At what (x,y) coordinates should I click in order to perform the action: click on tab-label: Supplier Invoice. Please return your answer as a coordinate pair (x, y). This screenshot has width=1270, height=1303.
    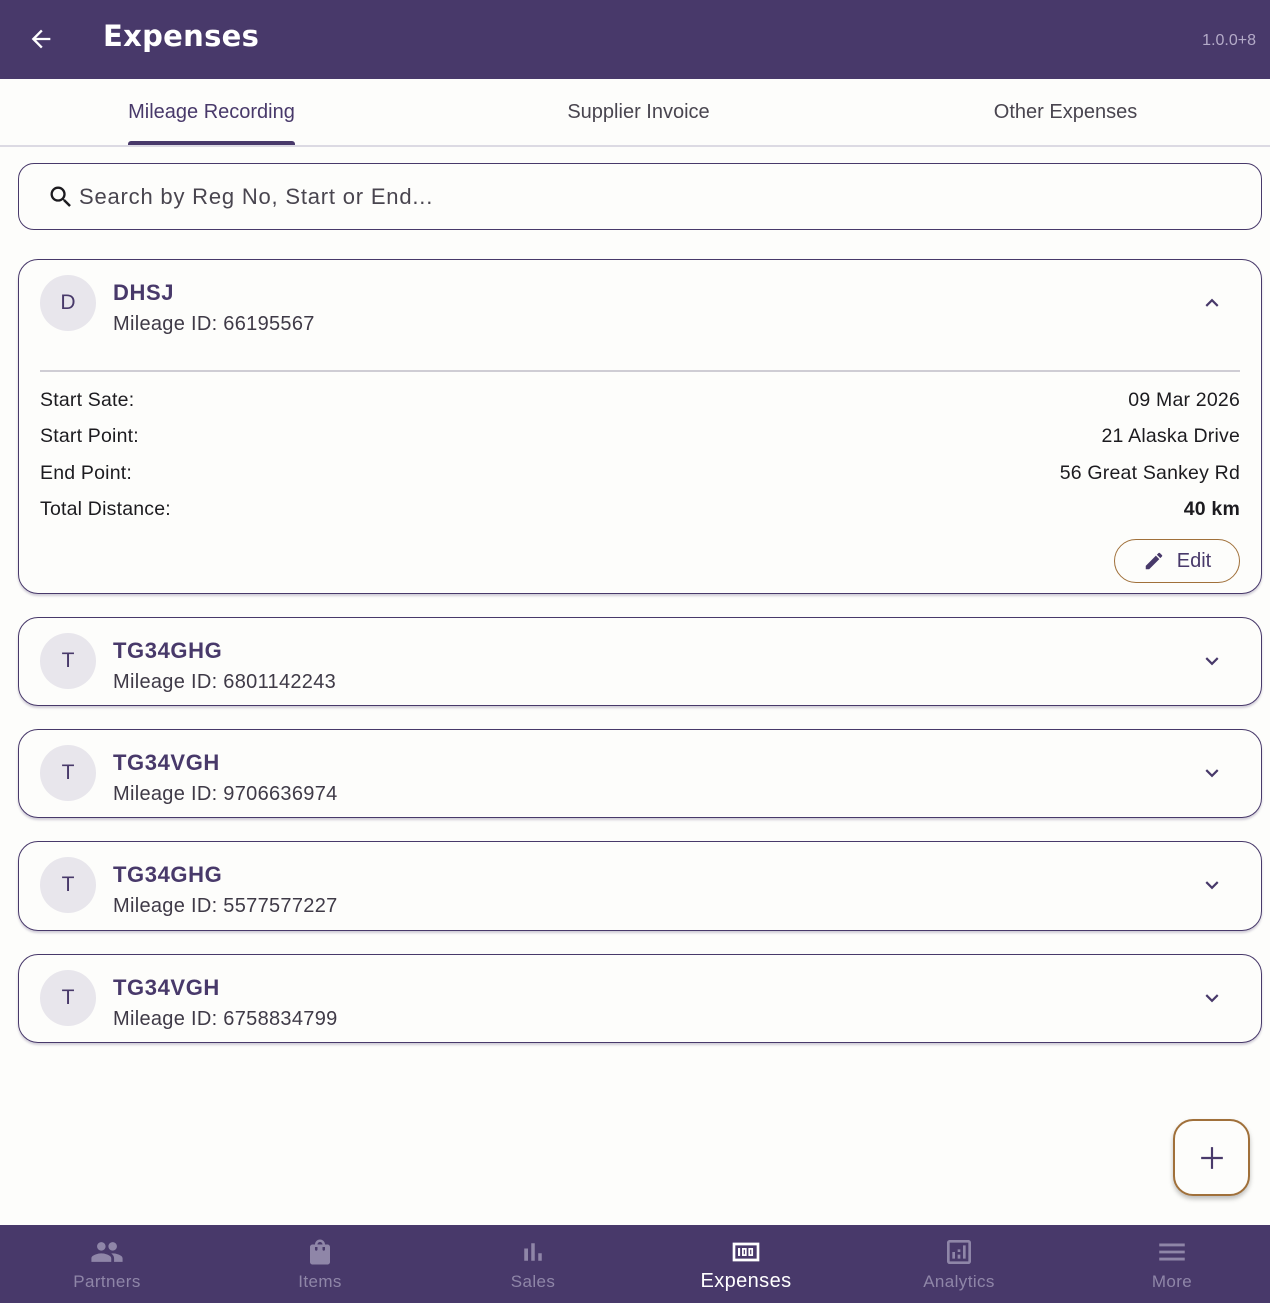
    Looking at the image, I should click on (638, 111).